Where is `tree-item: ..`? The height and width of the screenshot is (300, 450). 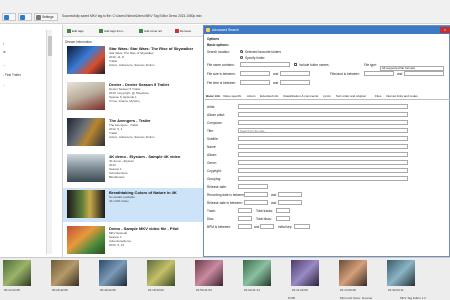
tree-item: .. is located at coordinates (4, 85).